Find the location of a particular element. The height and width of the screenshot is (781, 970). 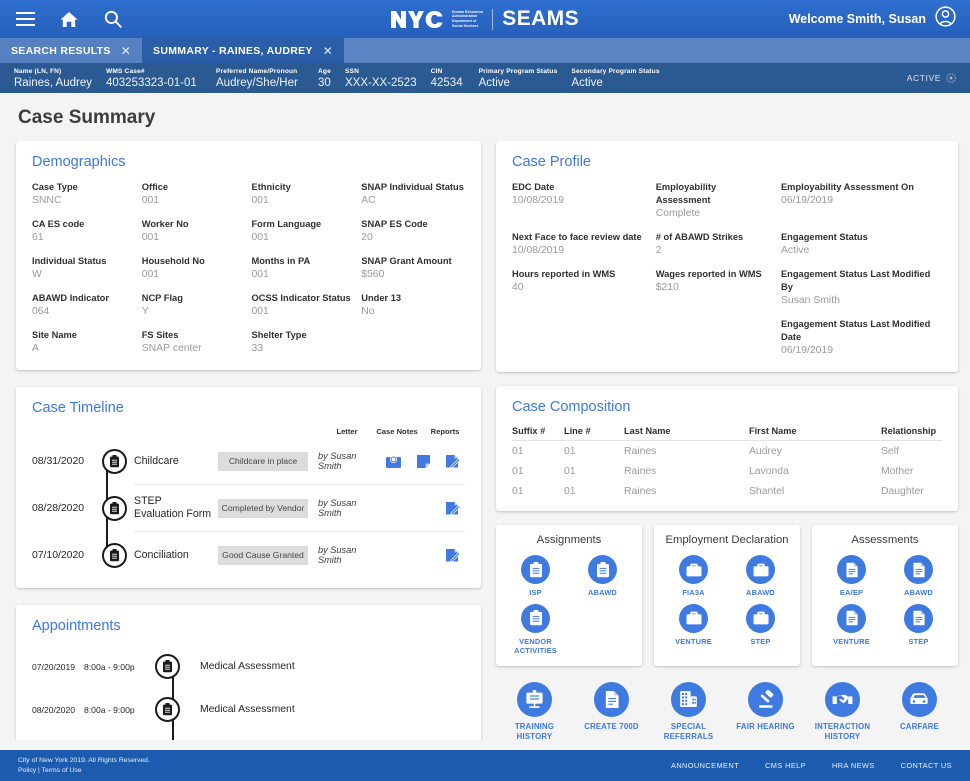

action-fair-hearing: FAIR HEARING is located at coordinates (765, 710).